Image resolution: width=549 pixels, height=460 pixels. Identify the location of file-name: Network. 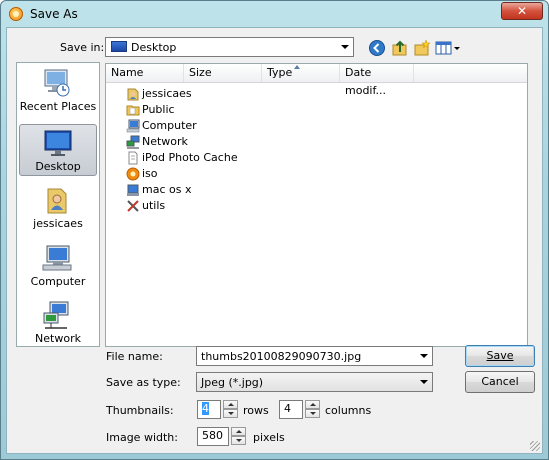
(165, 141).